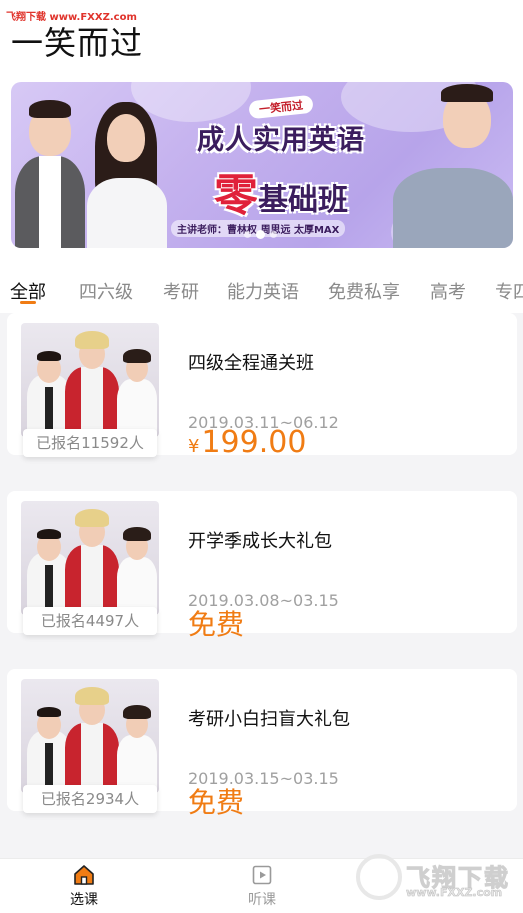 This screenshot has width=523, height=913. I want to click on play-icon, so click(262, 875).